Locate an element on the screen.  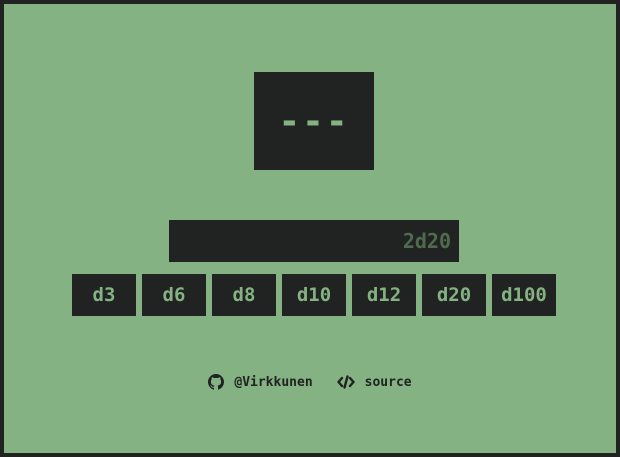
code-icon is located at coordinates (345, 382).